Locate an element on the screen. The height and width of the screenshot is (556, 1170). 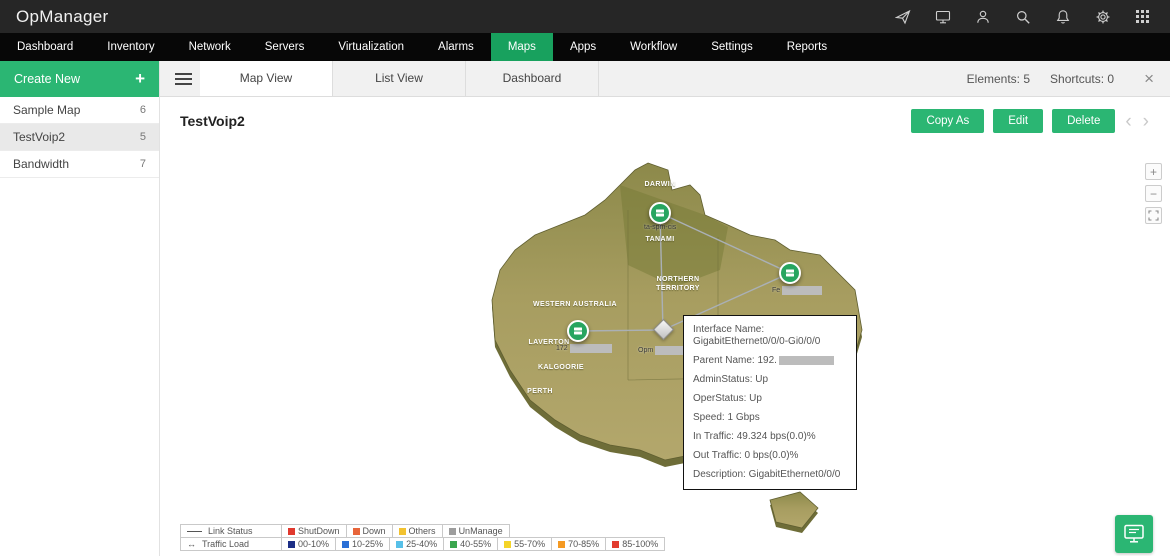
close-icon: × is located at coordinates (1149, 78).